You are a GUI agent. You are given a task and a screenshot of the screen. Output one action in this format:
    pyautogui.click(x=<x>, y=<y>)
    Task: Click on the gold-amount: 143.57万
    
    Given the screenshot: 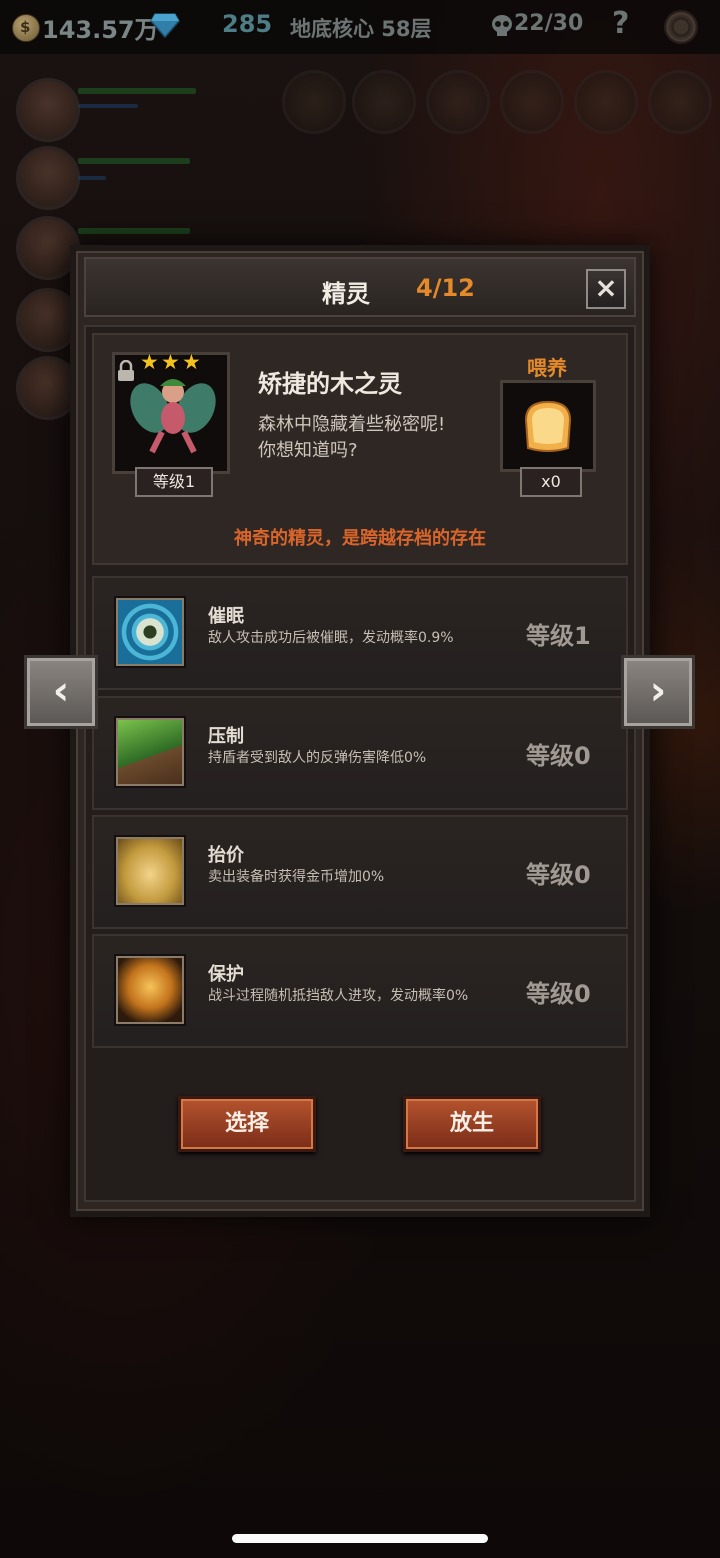 What is the action you would take?
    pyautogui.click(x=100, y=30)
    